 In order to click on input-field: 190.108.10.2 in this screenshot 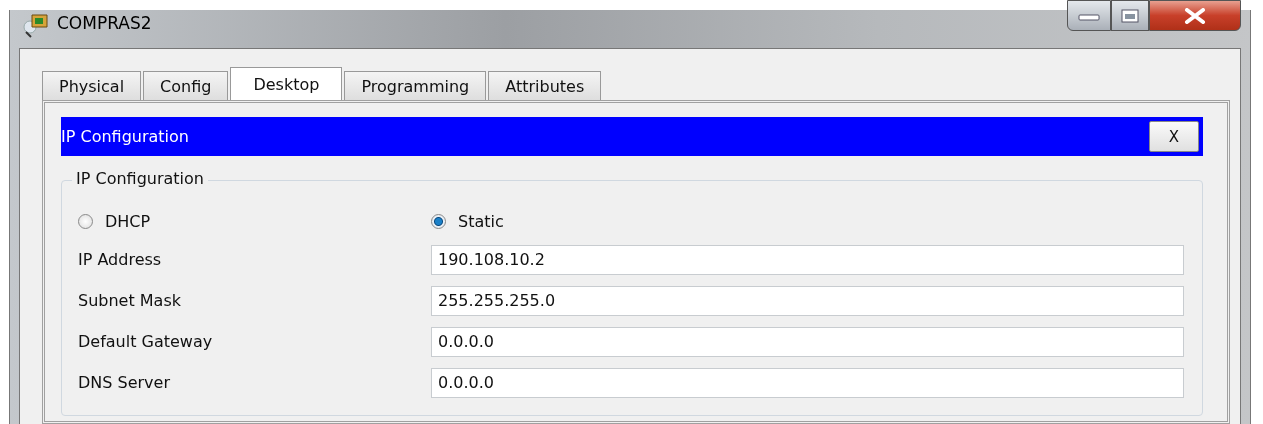, I will do `click(807, 259)`.